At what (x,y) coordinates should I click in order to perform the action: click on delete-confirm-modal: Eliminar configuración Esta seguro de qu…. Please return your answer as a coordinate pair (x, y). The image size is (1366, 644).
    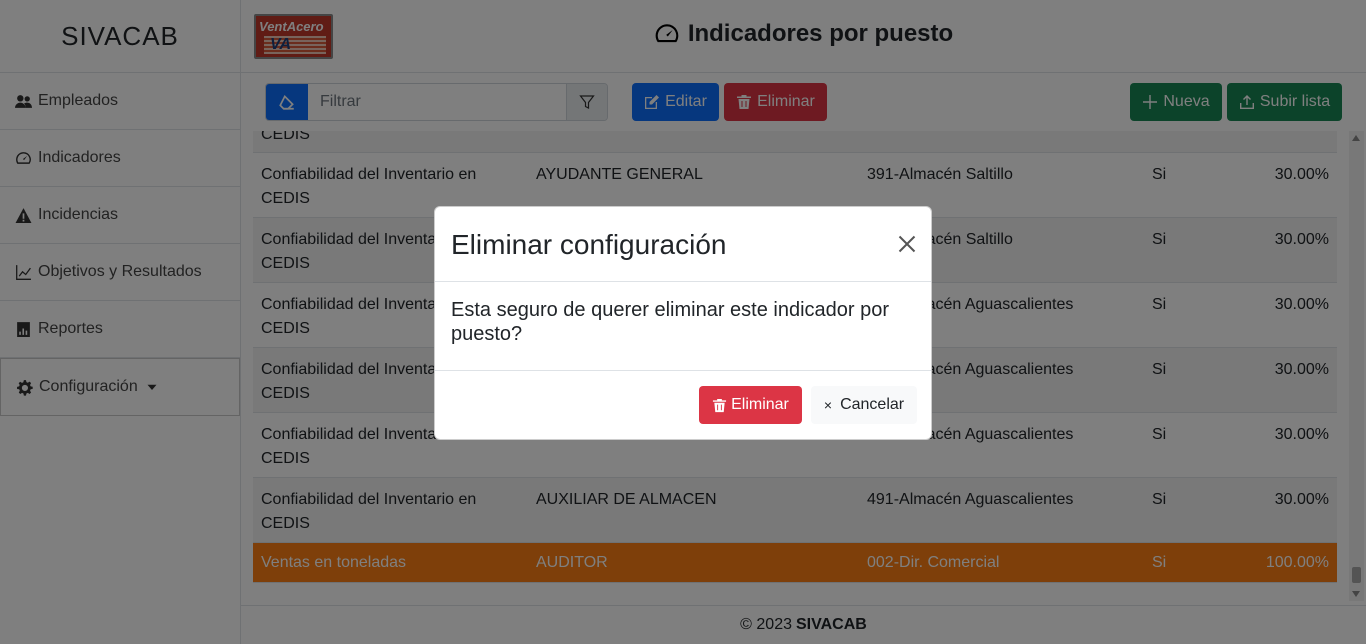
    Looking at the image, I should click on (683, 323).